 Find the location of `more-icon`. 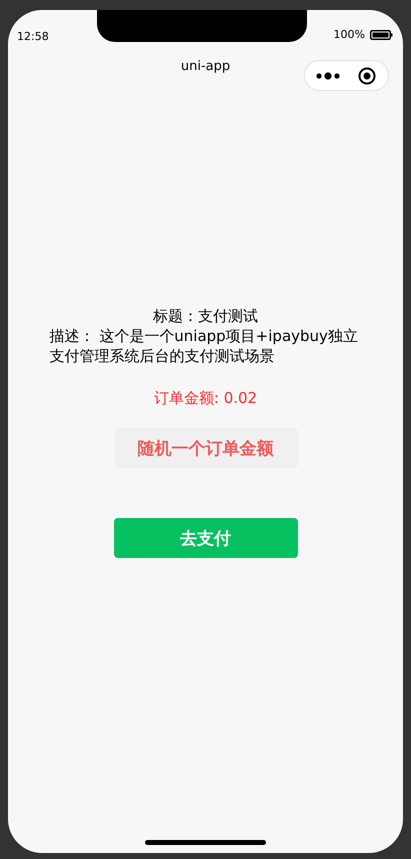

more-icon is located at coordinates (328, 76).